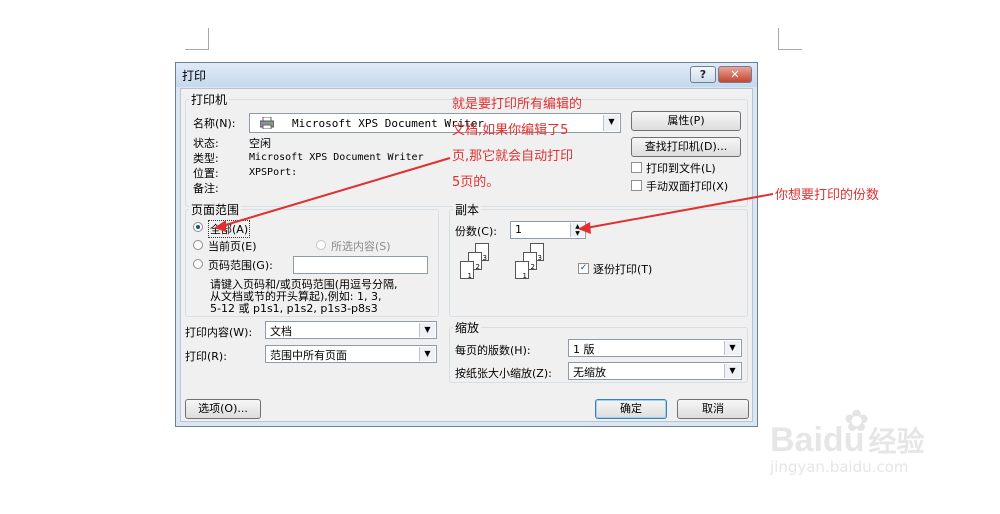 This screenshot has width=1000, height=514. What do you see at coordinates (206, 143) in the screenshot?
I see `status-label: 状态:` at bounding box center [206, 143].